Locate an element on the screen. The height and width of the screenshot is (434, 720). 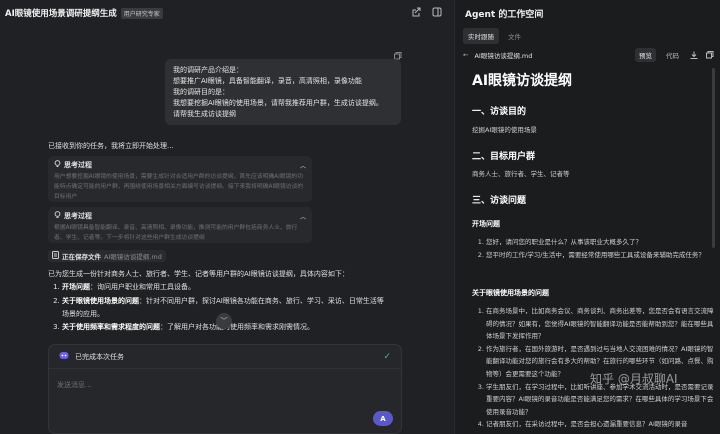
question-item: 您平时的工作/学习/生活中，需要经常使用哪些工具或设备来辅助完成任务？ is located at coordinates (600, 255).